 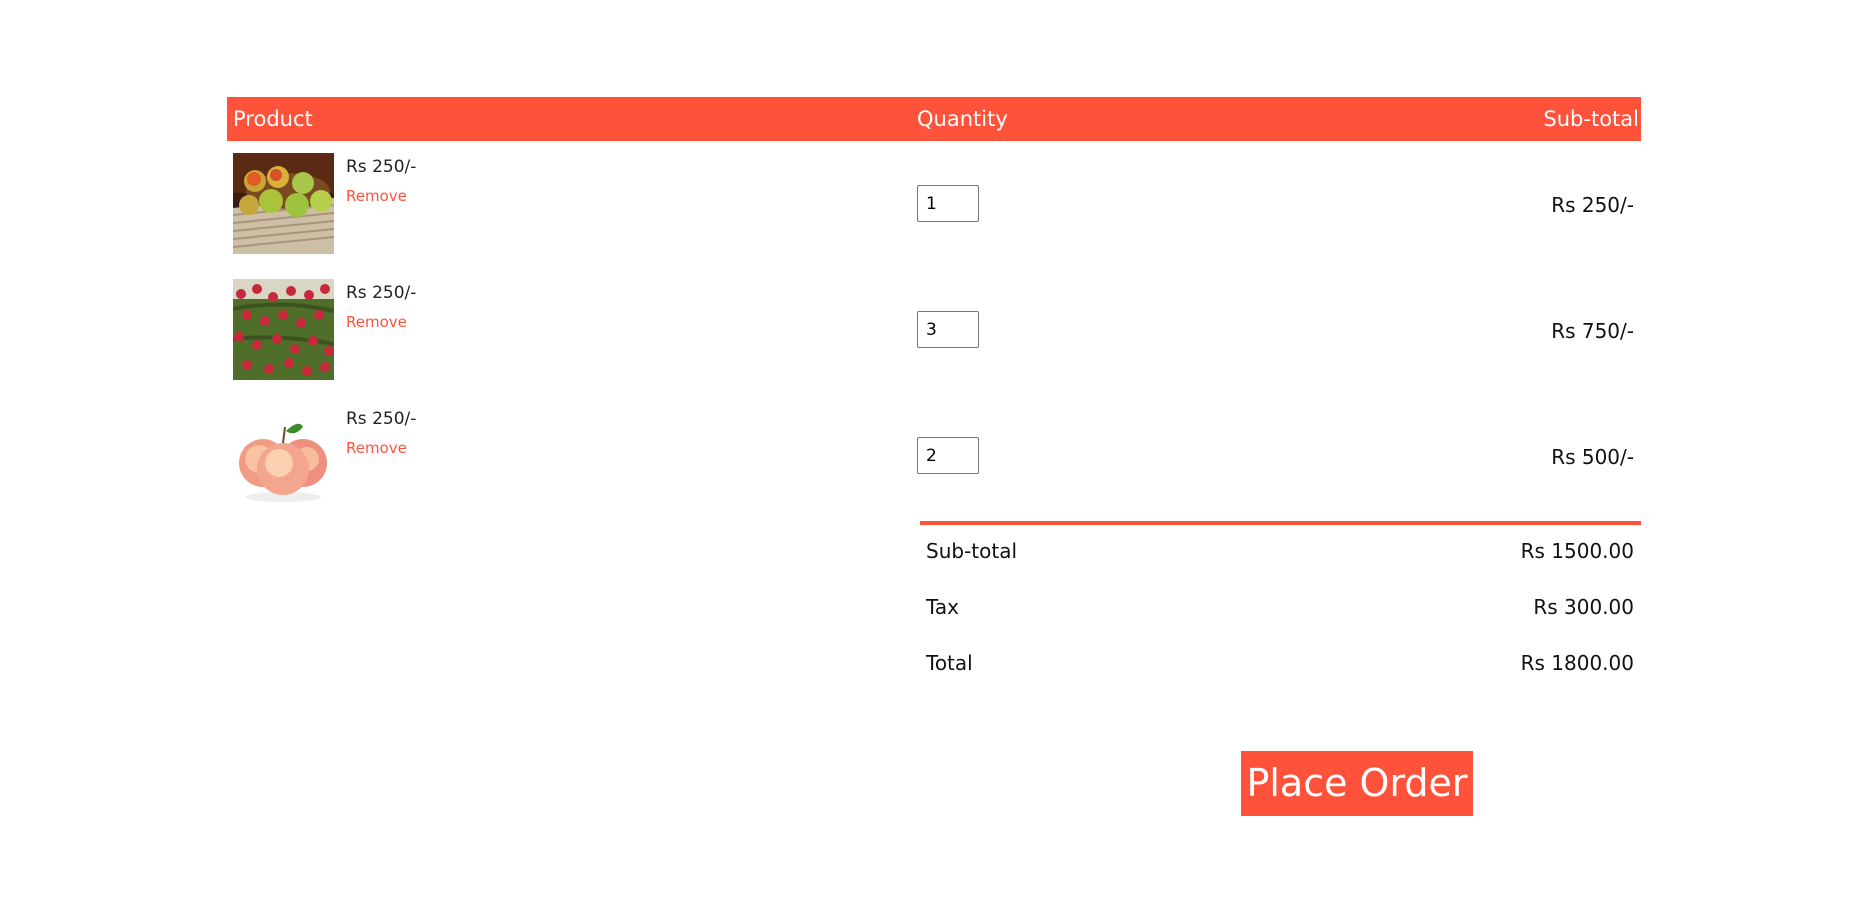 What do you see at coordinates (962, 119) in the screenshot?
I see `header-quantity: Quantity` at bounding box center [962, 119].